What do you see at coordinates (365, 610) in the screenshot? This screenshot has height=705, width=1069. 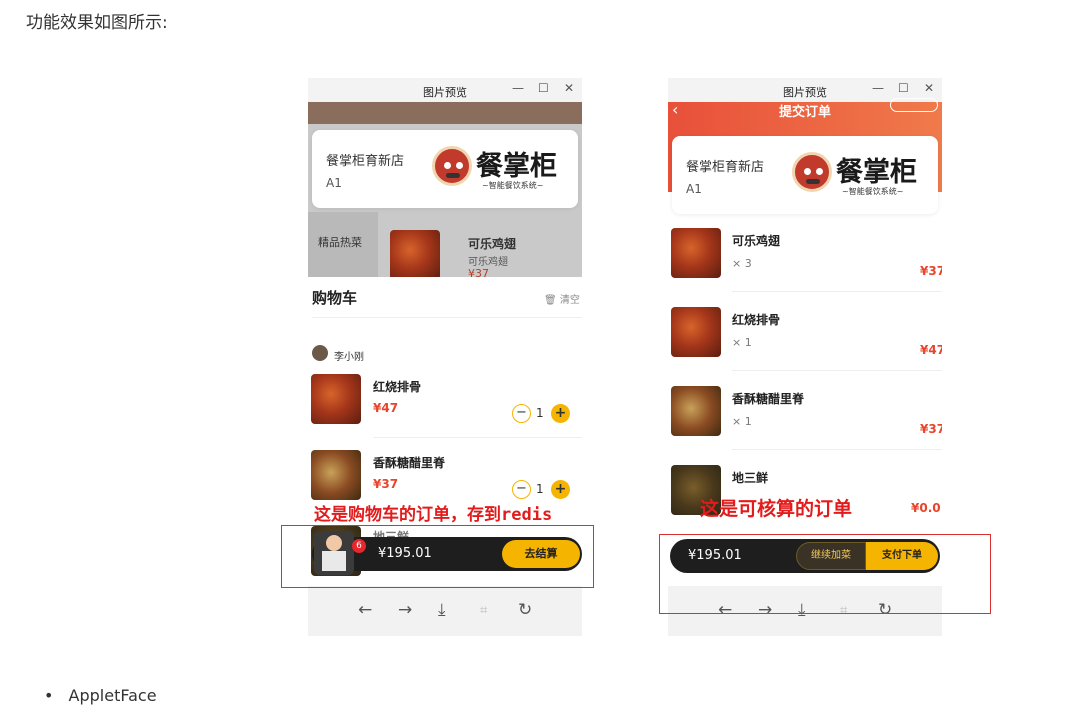 I see `back-arrow-icon: ←` at bounding box center [365, 610].